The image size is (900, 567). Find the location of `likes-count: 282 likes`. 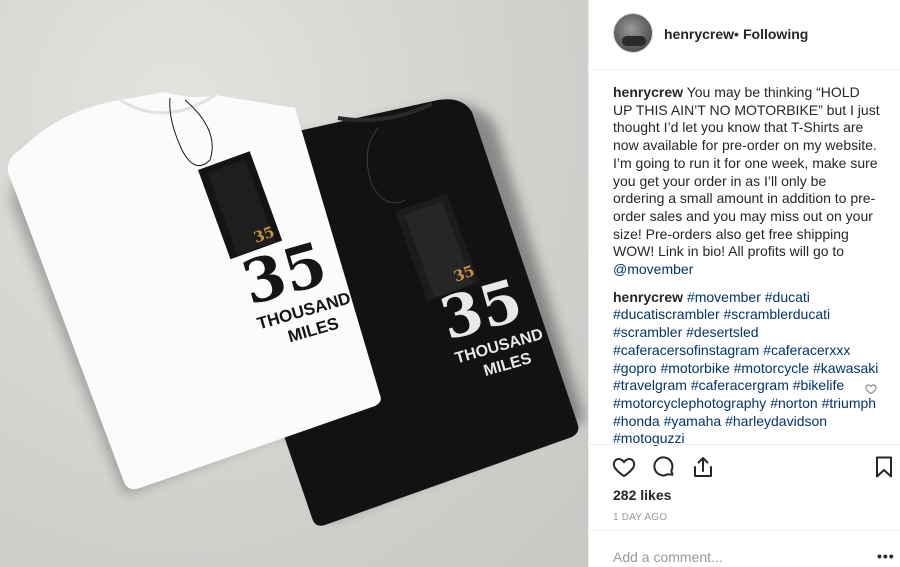

likes-count: 282 likes is located at coordinates (642, 495).